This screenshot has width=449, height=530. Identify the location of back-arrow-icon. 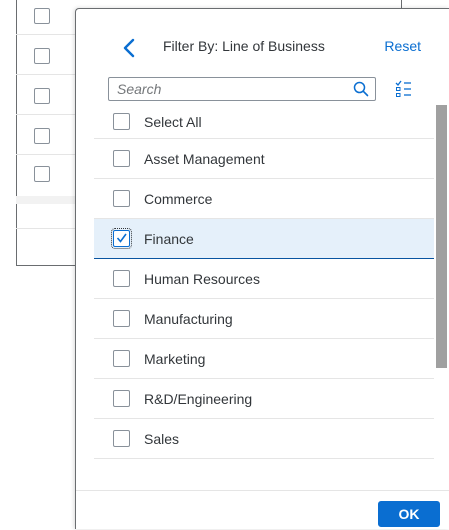
(130, 48).